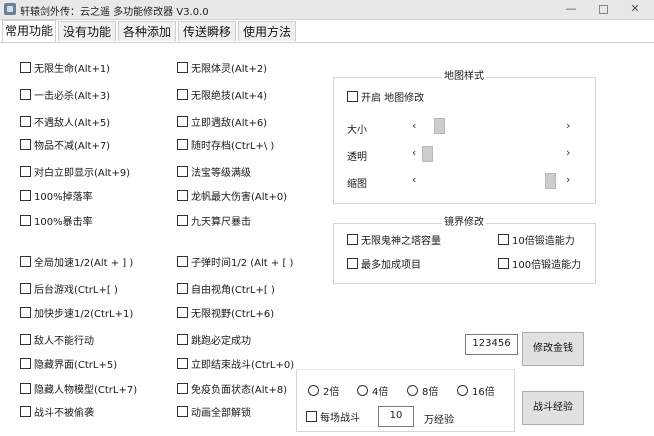  What do you see at coordinates (396, 416) in the screenshot?
I see `exp-amount-input: 10` at bounding box center [396, 416].